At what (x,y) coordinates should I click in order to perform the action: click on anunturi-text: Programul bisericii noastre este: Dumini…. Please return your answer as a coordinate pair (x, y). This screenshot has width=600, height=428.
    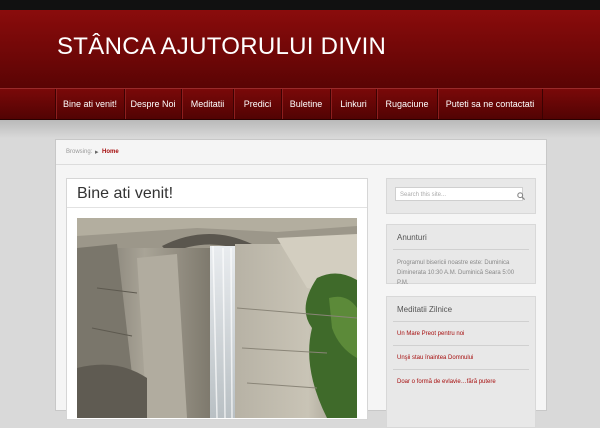
    Looking at the image, I should click on (456, 273).